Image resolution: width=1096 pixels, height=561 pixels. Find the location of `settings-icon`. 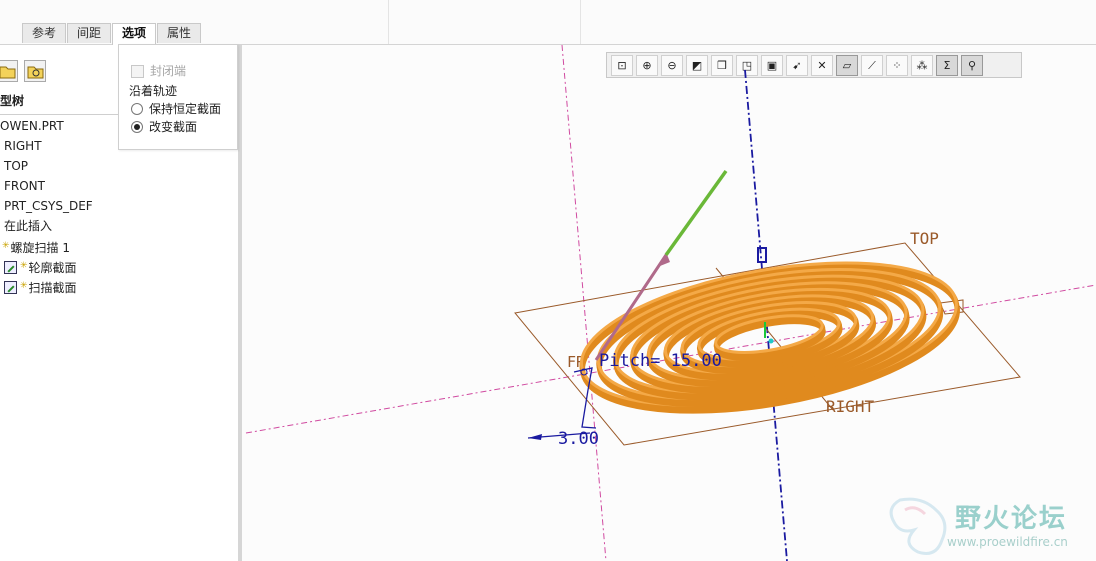

settings-icon is located at coordinates (35, 71).